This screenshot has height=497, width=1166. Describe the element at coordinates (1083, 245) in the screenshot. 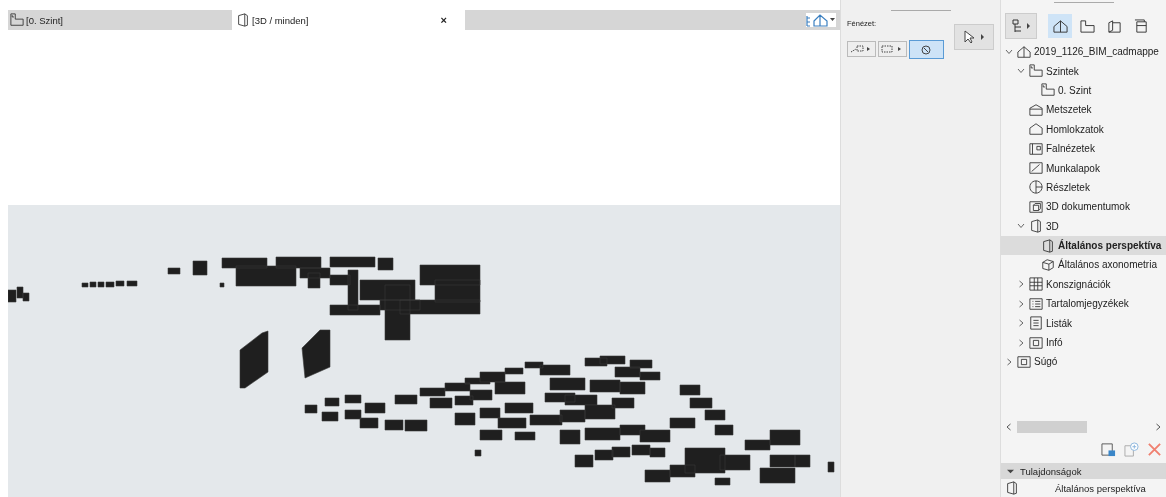

I see `tree-item: Általános perspektíva` at that location.